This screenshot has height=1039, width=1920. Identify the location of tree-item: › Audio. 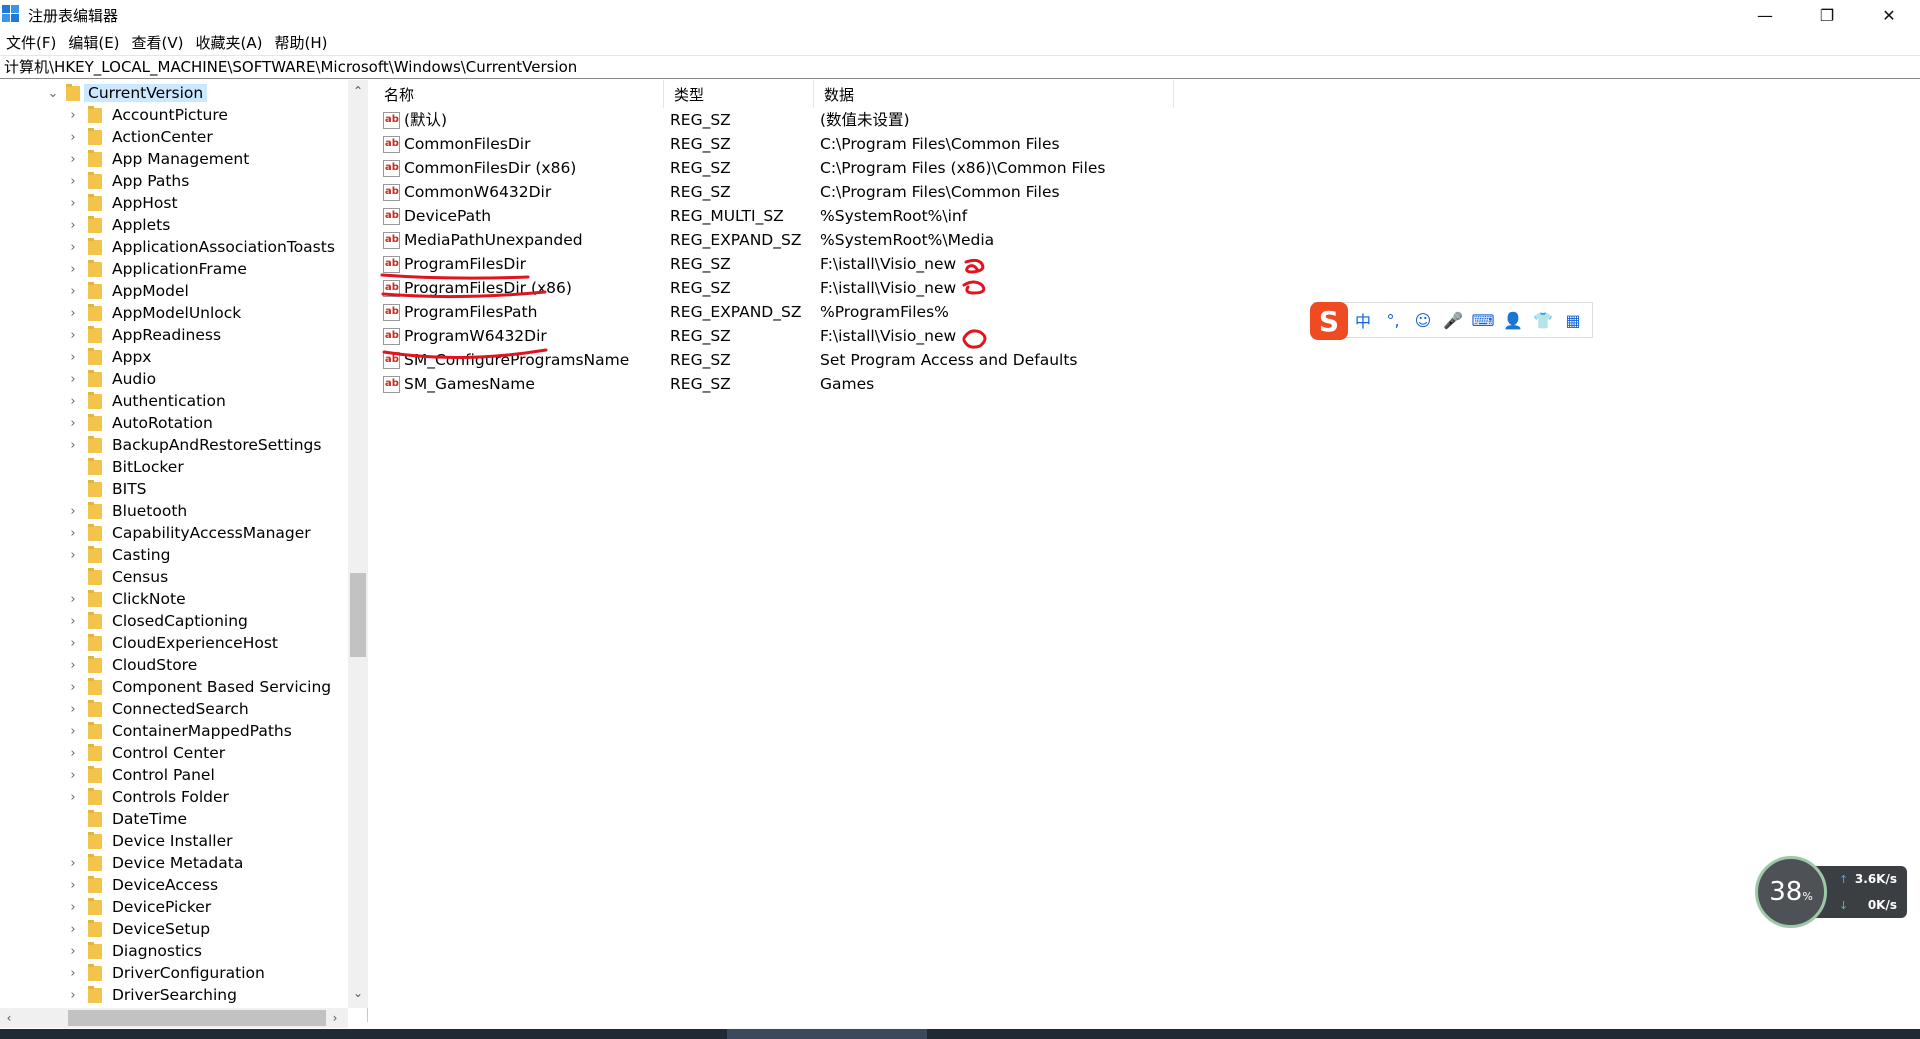
(111, 379).